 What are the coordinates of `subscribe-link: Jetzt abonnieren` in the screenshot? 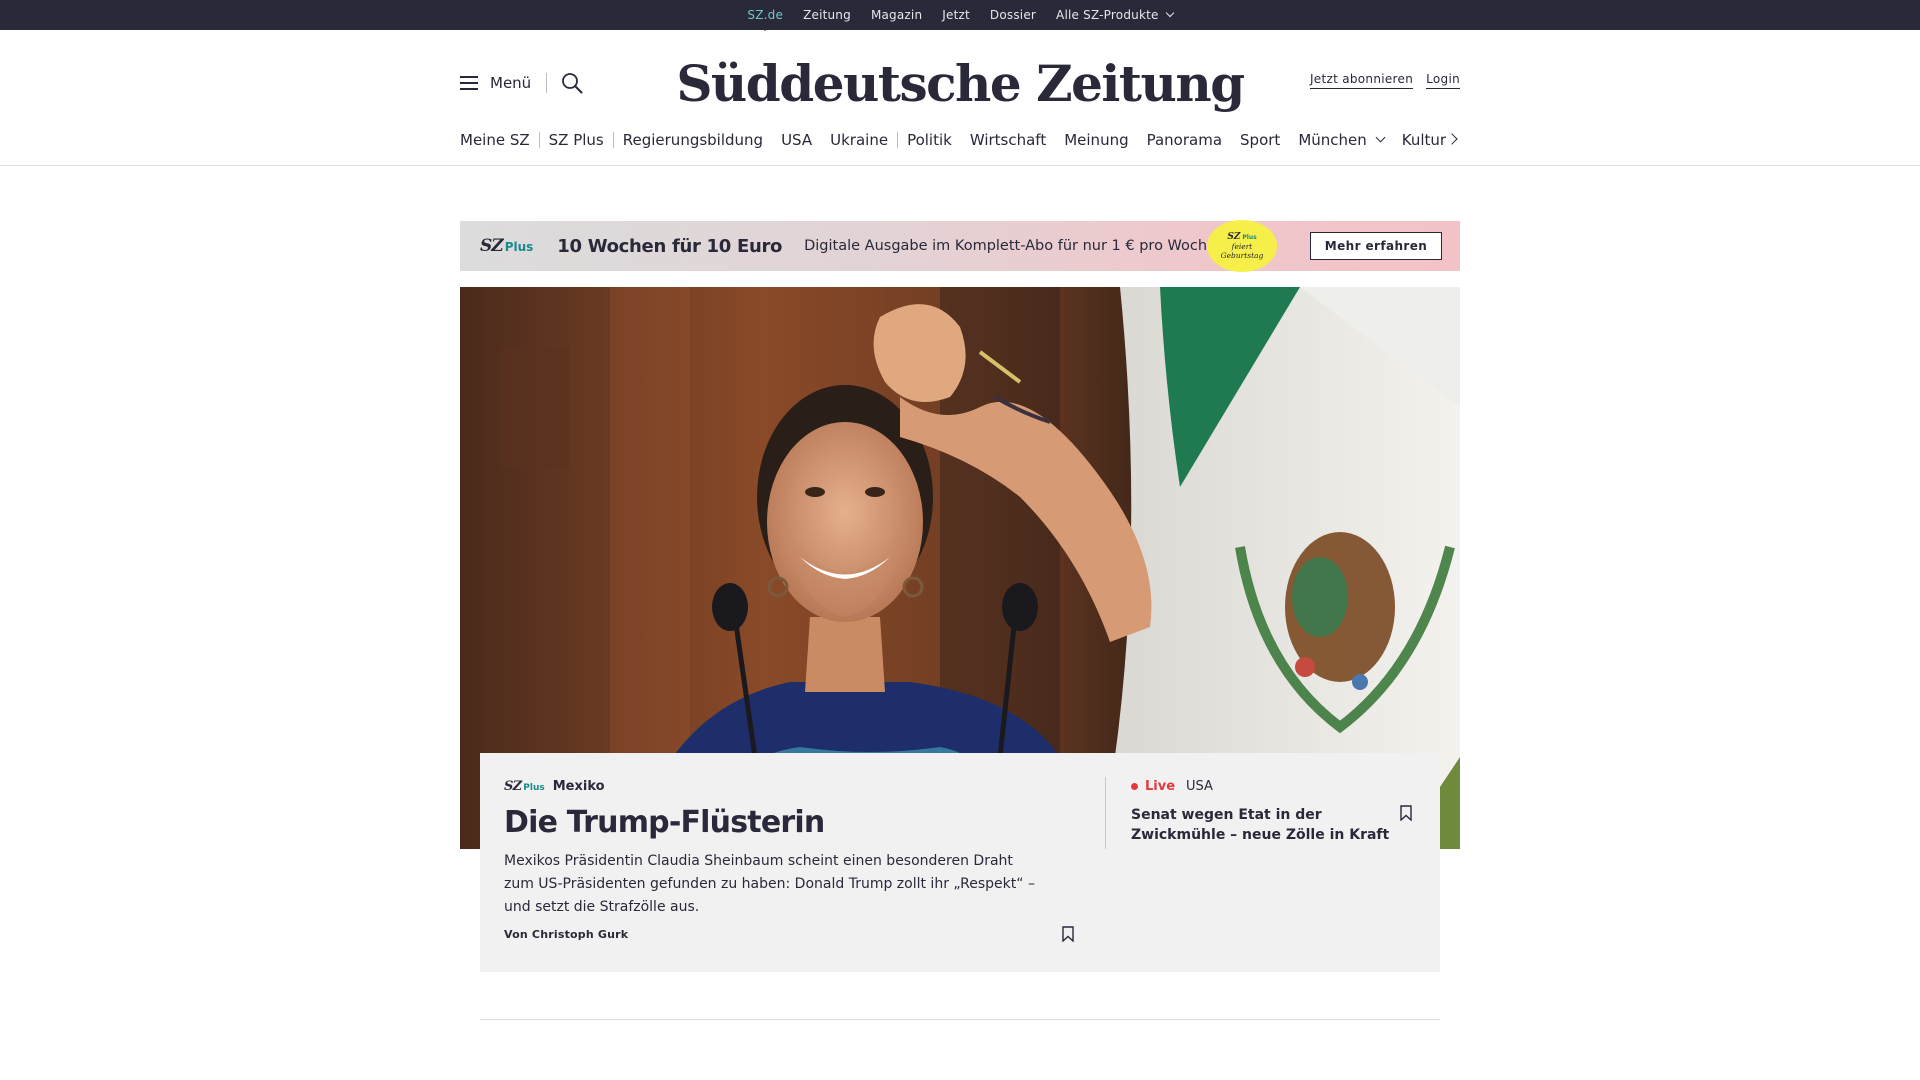 It's located at (1361, 80).